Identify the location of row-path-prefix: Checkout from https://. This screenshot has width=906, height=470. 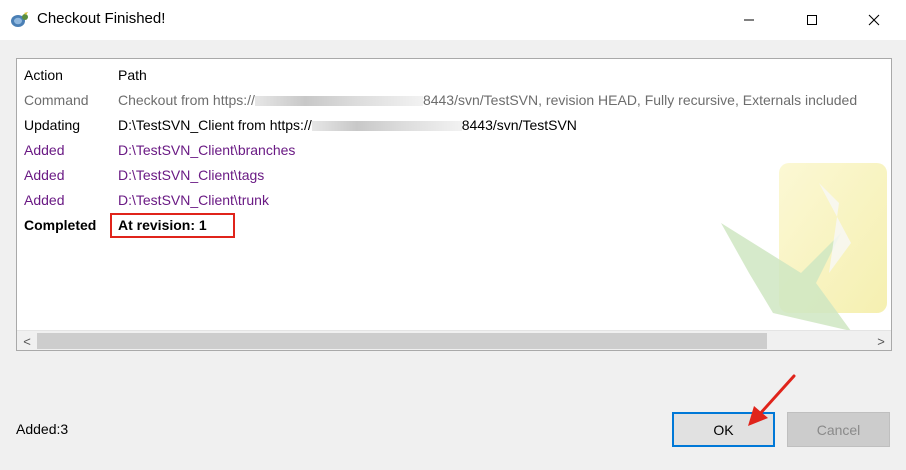
(186, 100).